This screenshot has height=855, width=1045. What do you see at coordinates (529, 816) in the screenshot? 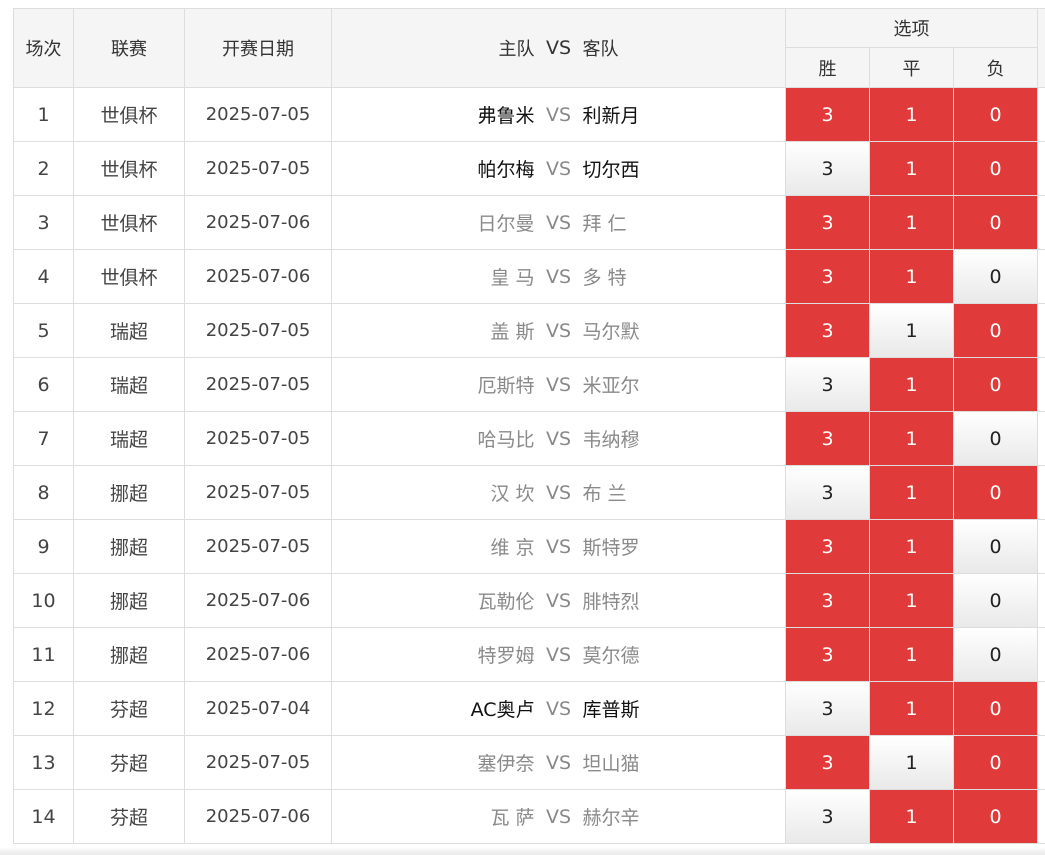
I see `table-row: 14 芬超 2025-07-06 瓦 萨 VS 赫尔辛 3 1 0` at bounding box center [529, 816].